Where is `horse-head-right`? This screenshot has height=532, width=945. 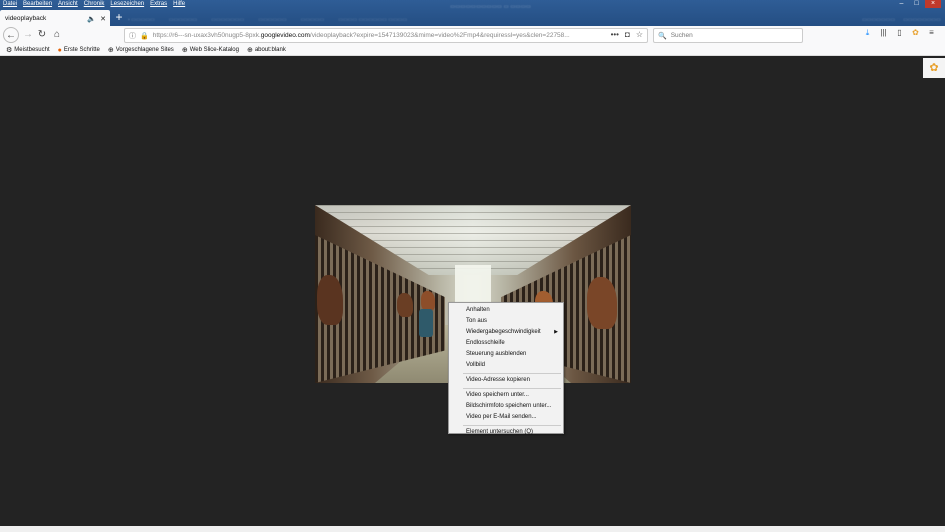
horse-head-right is located at coordinates (602, 303).